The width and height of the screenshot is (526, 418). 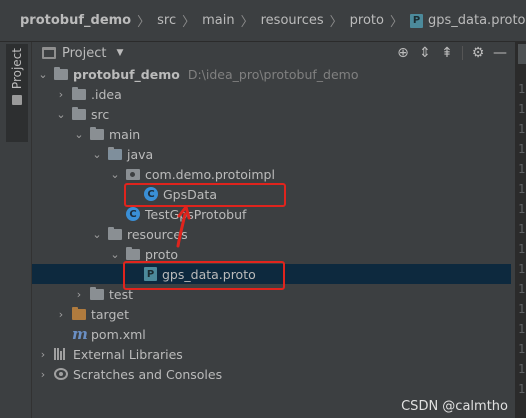 What do you see at coordinates (478, 53) in the screenshot?
I see `gear-icon: ⚙` at bounding box center [478, 53].